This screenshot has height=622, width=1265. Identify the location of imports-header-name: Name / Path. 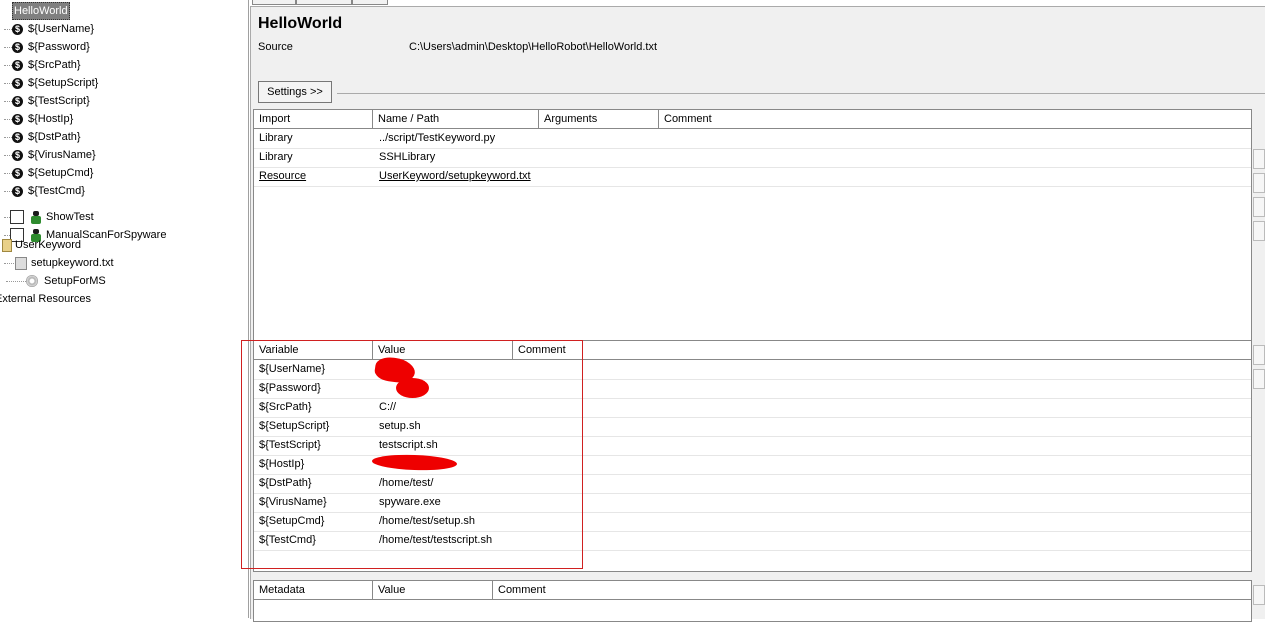
(456, 119).